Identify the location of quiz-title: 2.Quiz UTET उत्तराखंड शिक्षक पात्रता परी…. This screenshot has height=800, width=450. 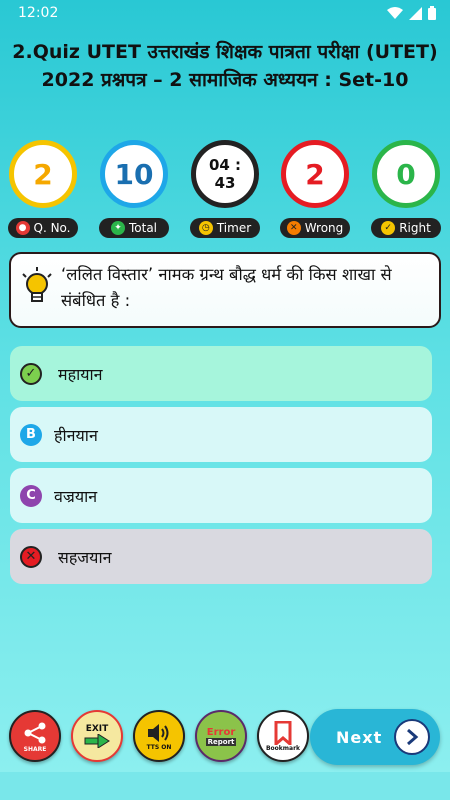
(225, 66).